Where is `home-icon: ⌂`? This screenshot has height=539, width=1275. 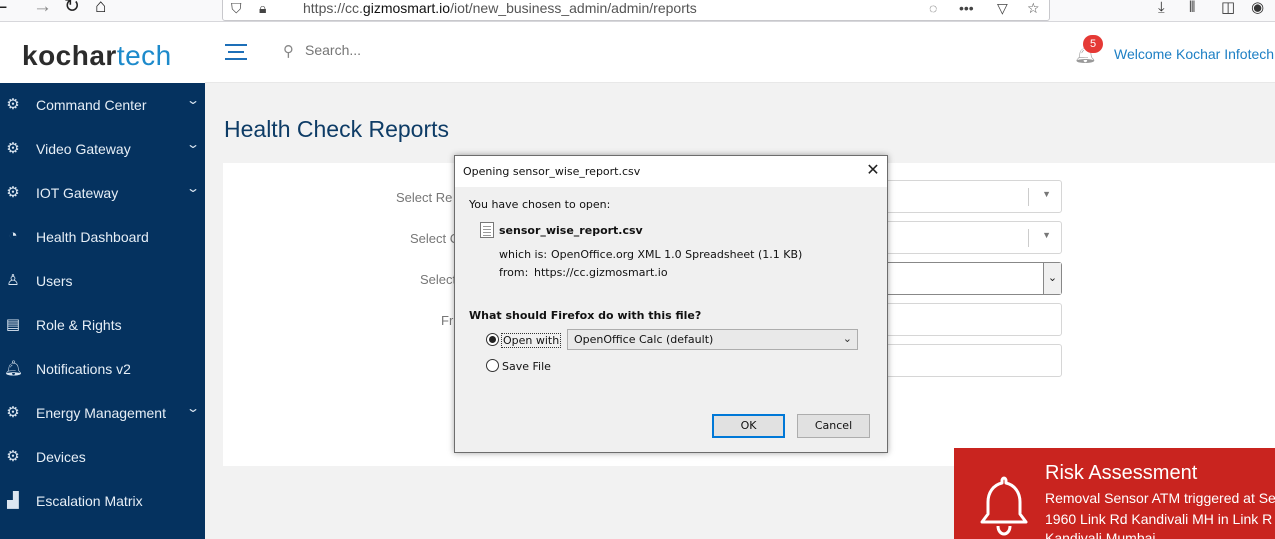 home-icon: ⌂ is located at coordinates (100, 9).